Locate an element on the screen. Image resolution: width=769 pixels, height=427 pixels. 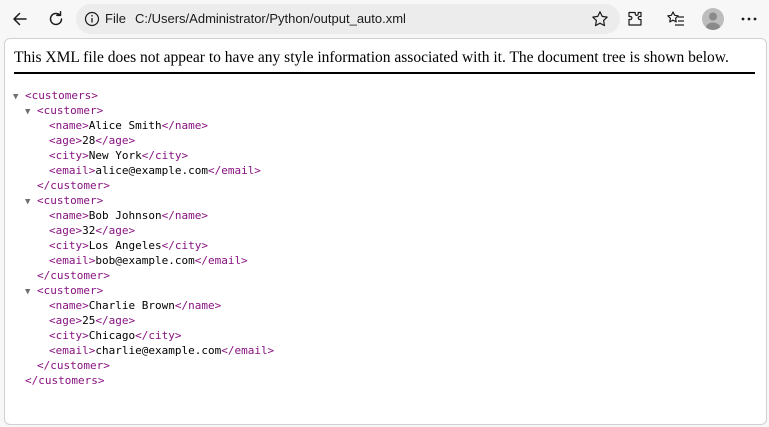
profile-avatar is located at coordinates (713, 19).